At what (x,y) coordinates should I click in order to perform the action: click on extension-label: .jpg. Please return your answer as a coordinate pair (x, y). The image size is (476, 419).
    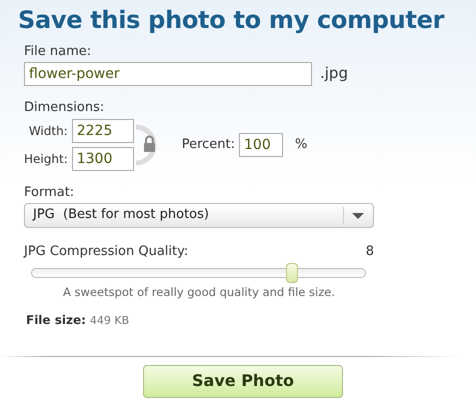
    Looking at the image, I should click on (334, 73).